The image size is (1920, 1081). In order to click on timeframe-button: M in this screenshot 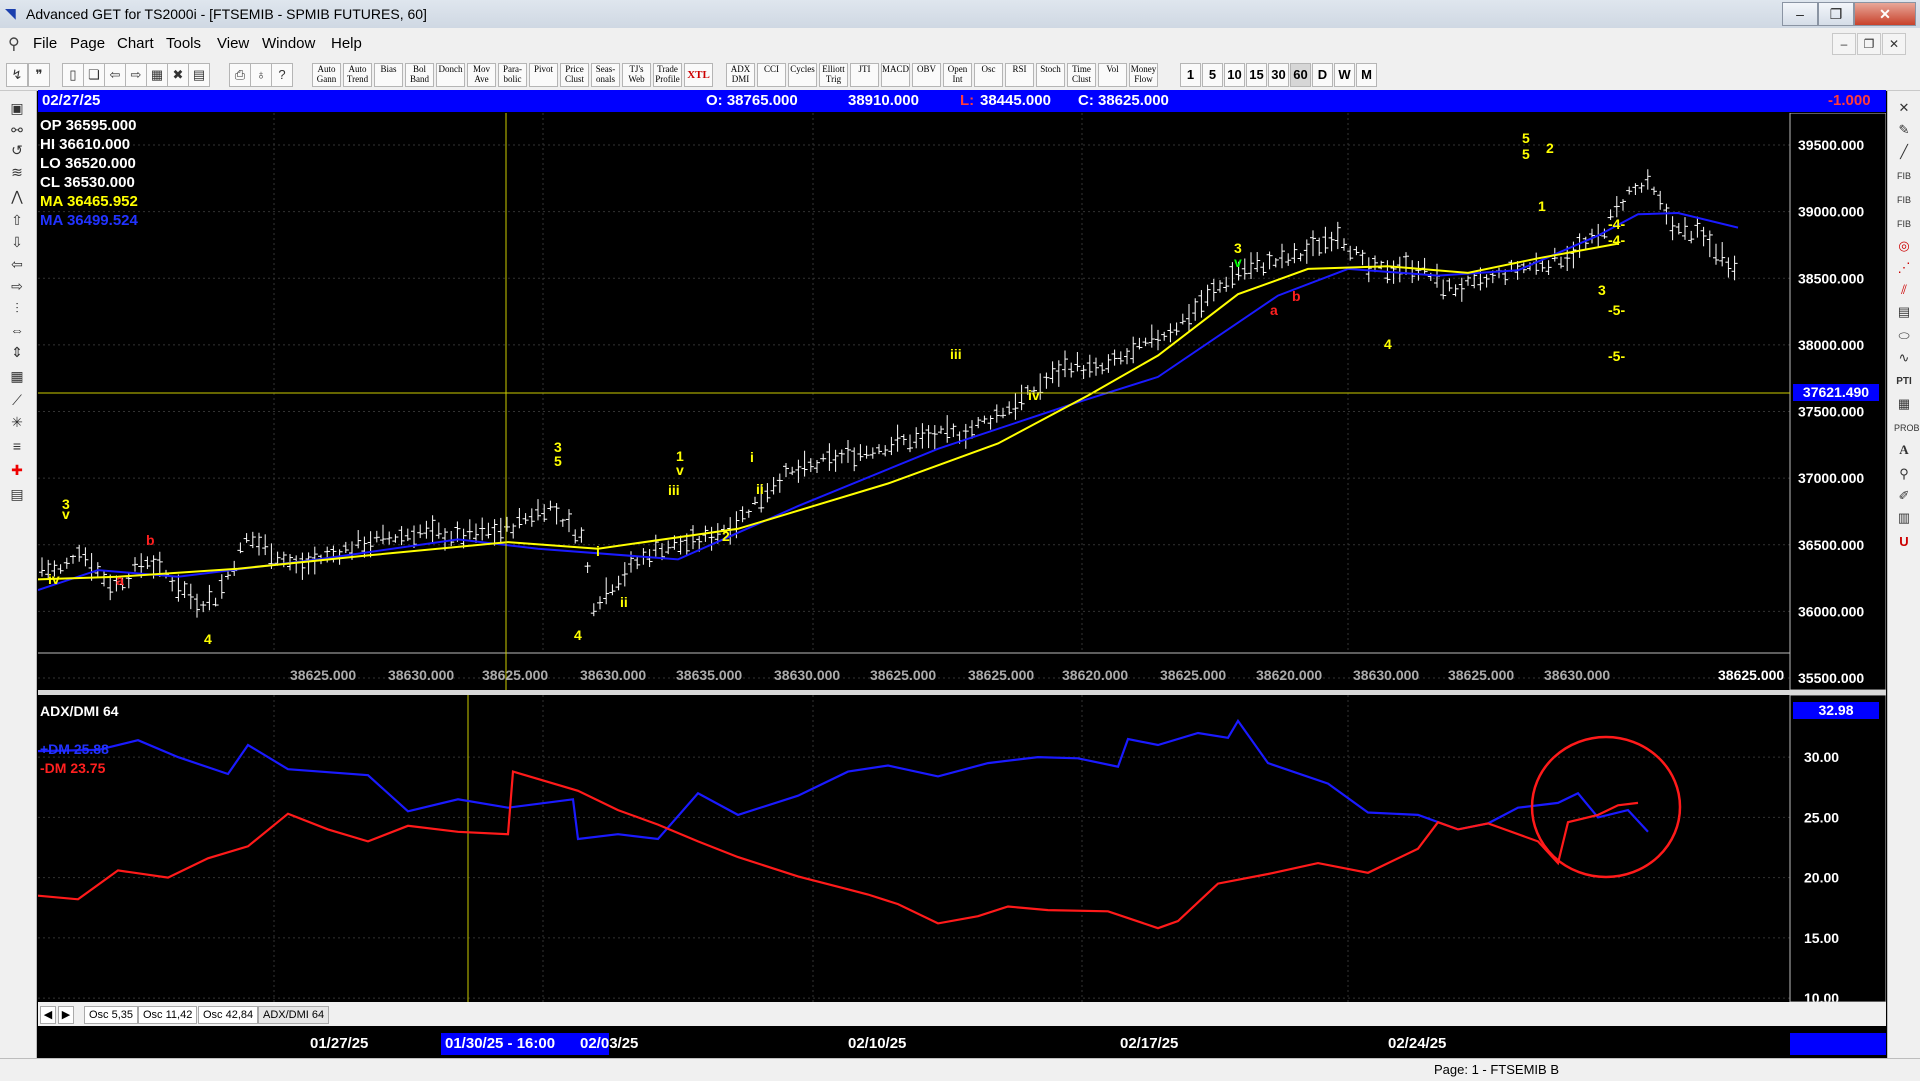, I will do `click(1366, 75)`.